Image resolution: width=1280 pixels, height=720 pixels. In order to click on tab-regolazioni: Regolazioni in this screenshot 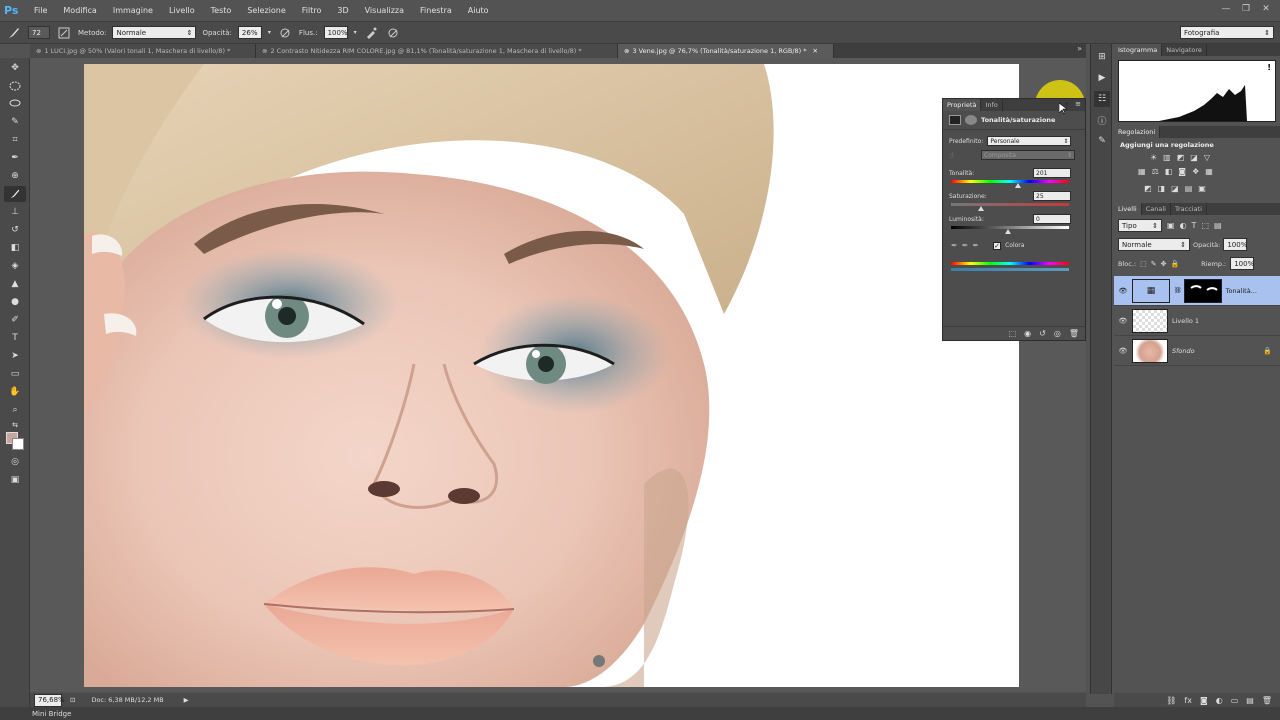, I will do `click(1137, 132)`.